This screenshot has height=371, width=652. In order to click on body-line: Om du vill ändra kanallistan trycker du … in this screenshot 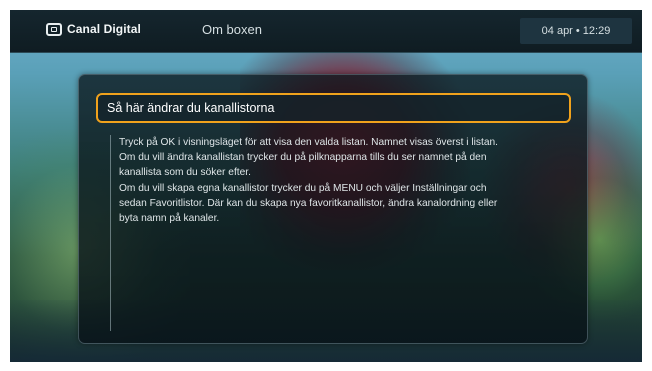, I will do `click(303, 158)`.